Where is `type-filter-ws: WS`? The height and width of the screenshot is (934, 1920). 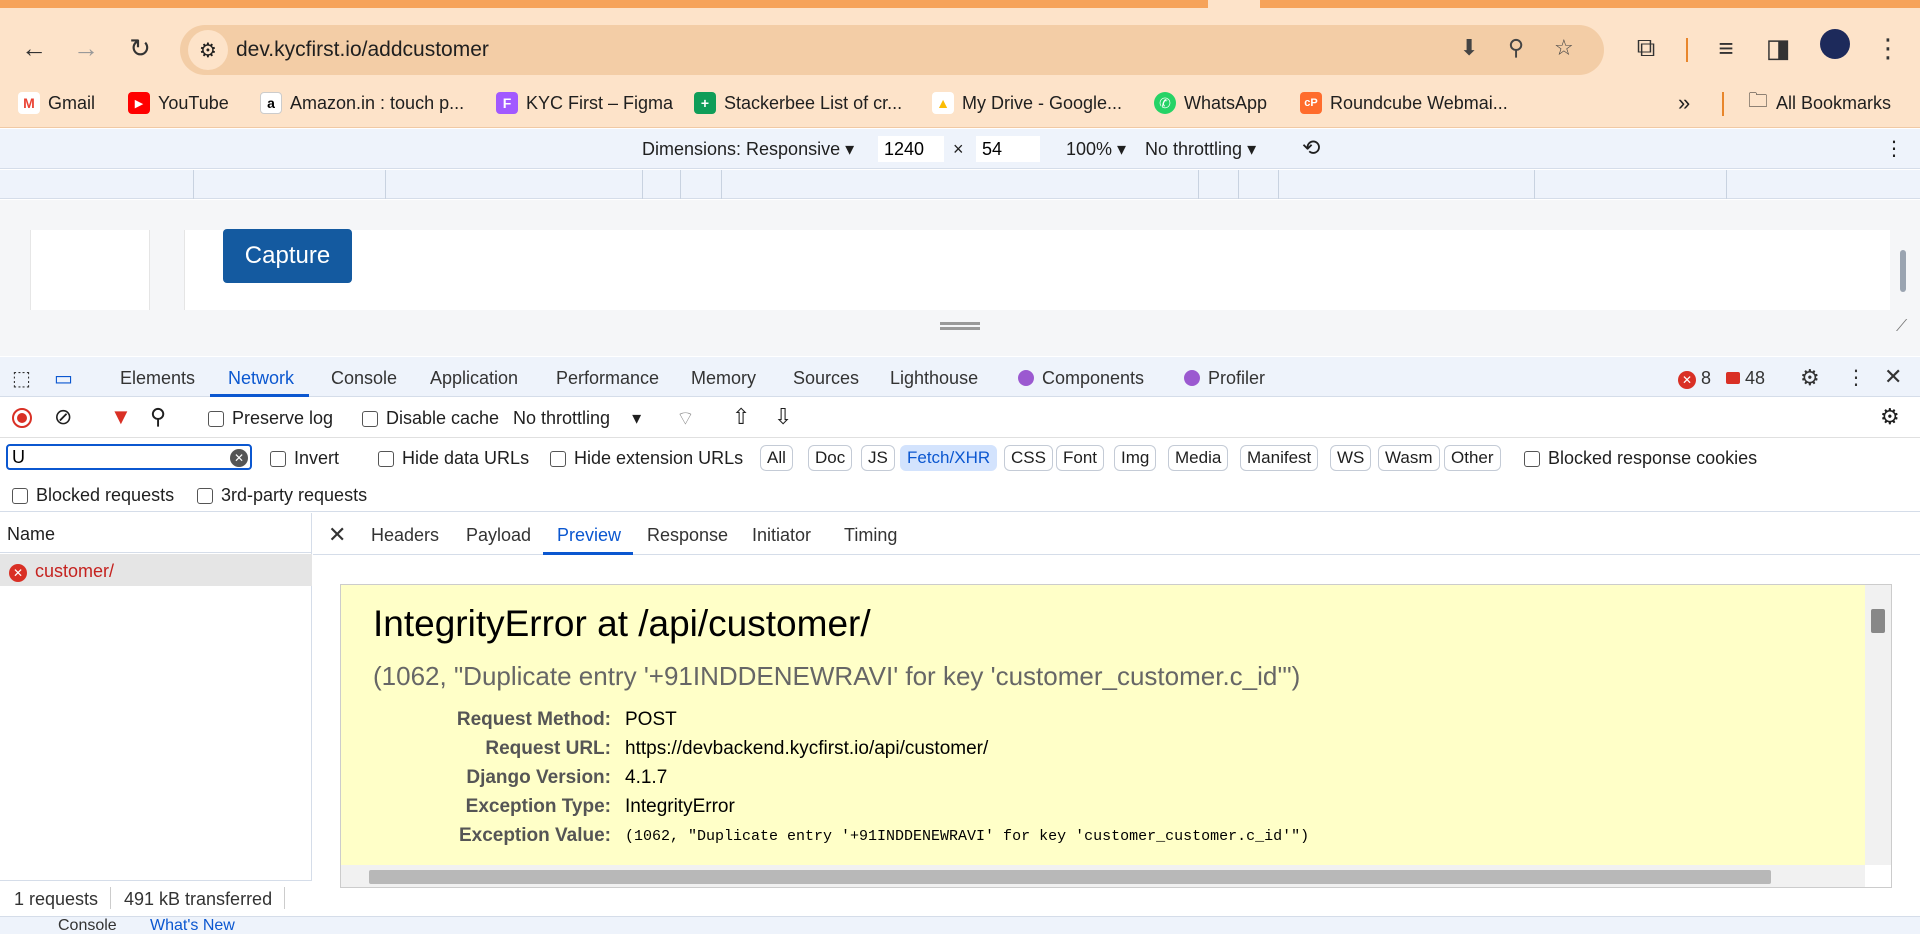
type-filter-ws: WS is located at coordinates (1351, 458).